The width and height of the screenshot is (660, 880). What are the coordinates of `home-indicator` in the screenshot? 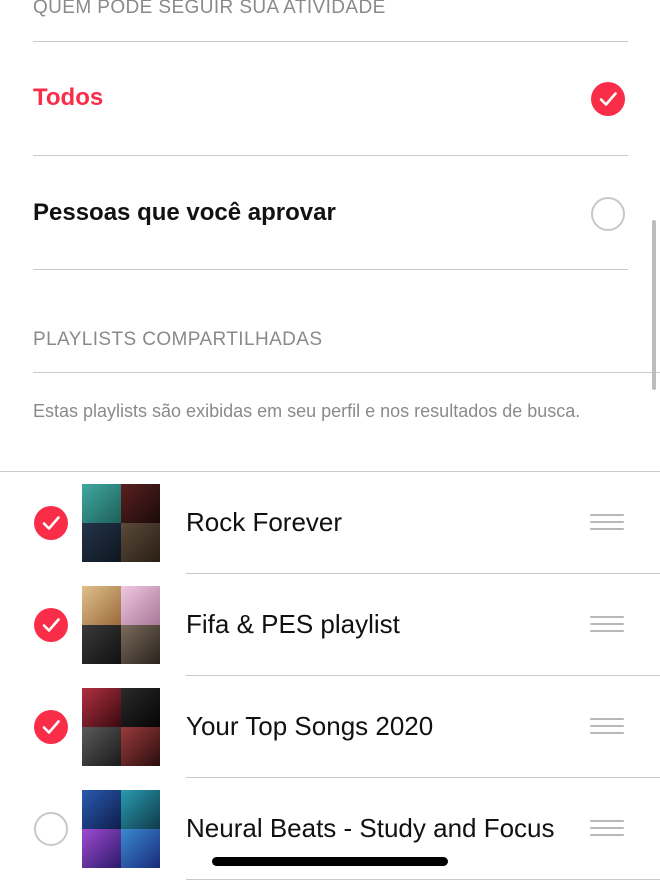 It's located at (330, 861).